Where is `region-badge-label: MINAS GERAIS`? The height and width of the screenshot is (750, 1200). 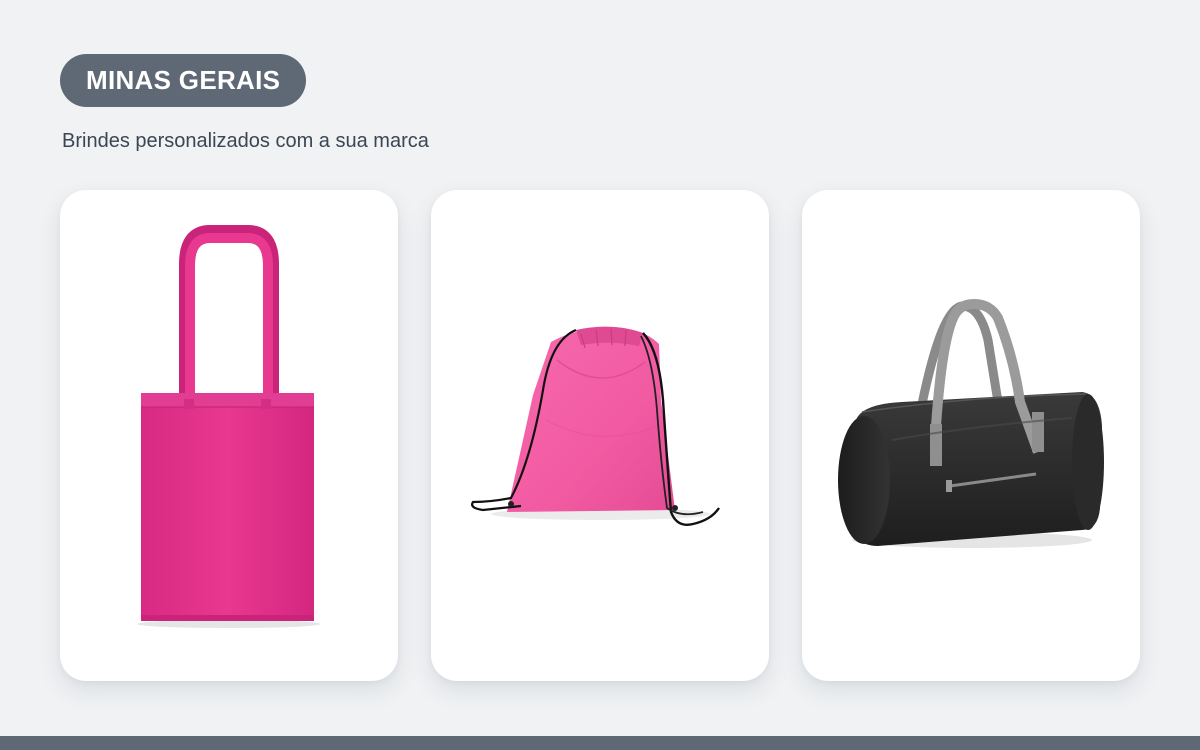 region-badge-label: MINAS GERAIS is located at coordinates (183, 80).